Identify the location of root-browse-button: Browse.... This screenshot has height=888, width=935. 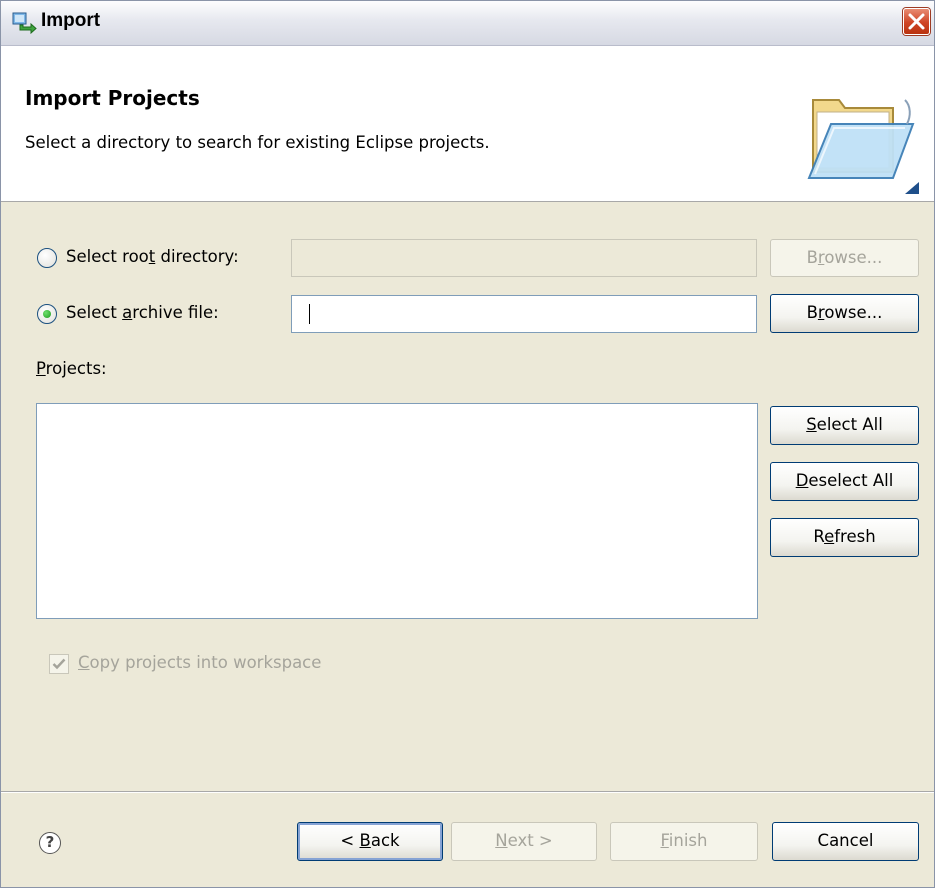
(844, 258).